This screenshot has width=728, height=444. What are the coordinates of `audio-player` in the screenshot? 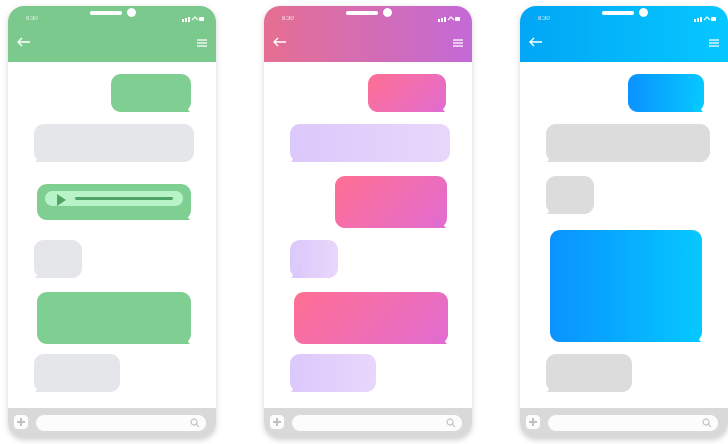 It's located at (114, 198).